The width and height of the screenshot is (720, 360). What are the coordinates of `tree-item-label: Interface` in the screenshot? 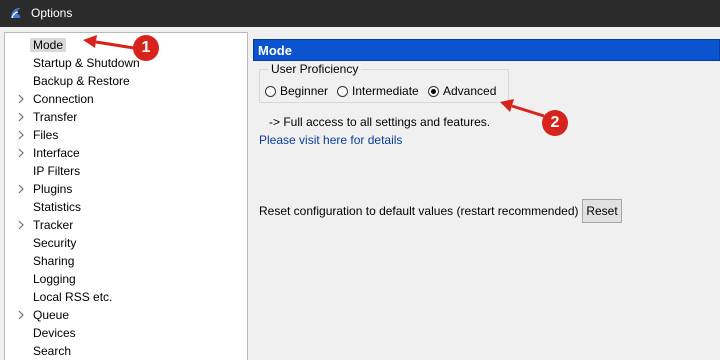 It's located at (56, 153).